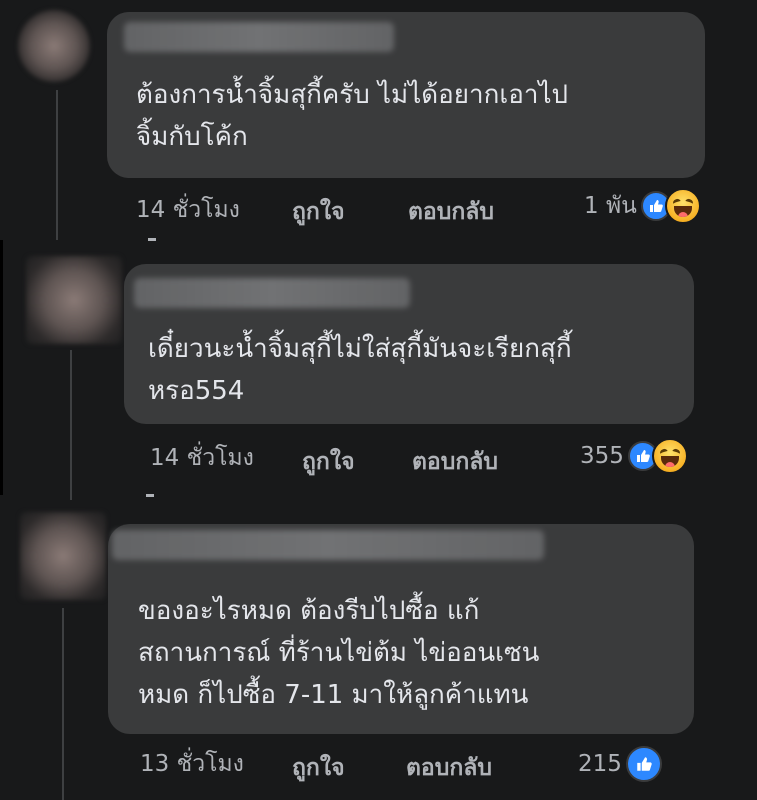 This screenshot has width=757, height=800. What do you see at coordinates (634, 456) in the screenshot?
I see `reaction-summary: 355` at bounding box center [634, 456].